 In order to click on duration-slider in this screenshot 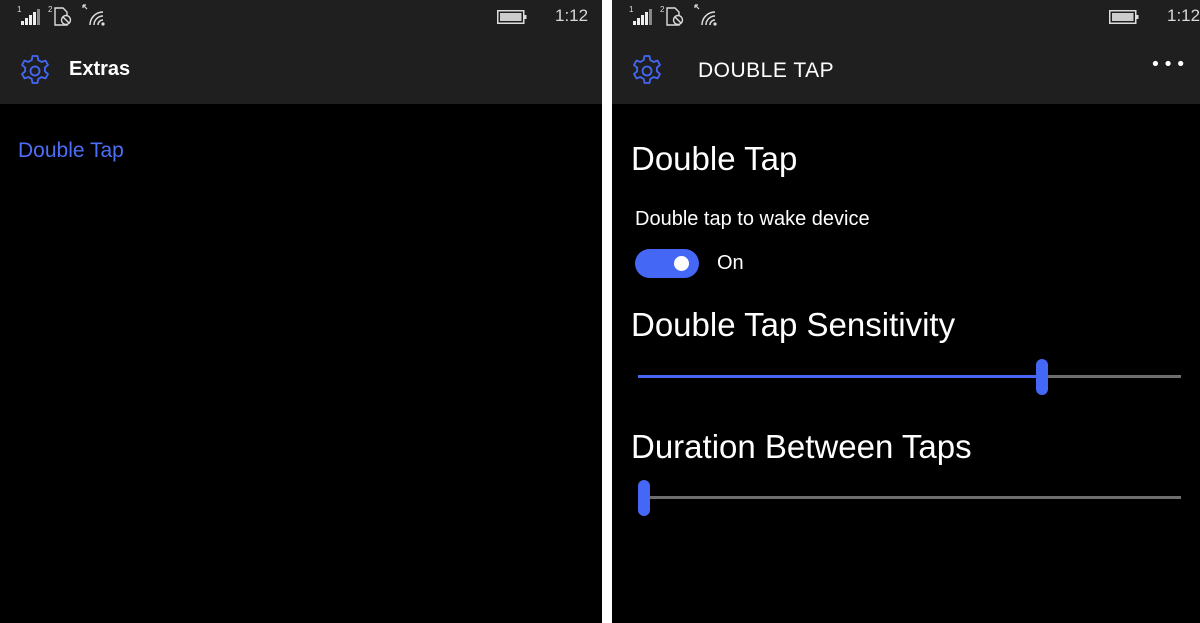, I will do `click(909, 498)`.